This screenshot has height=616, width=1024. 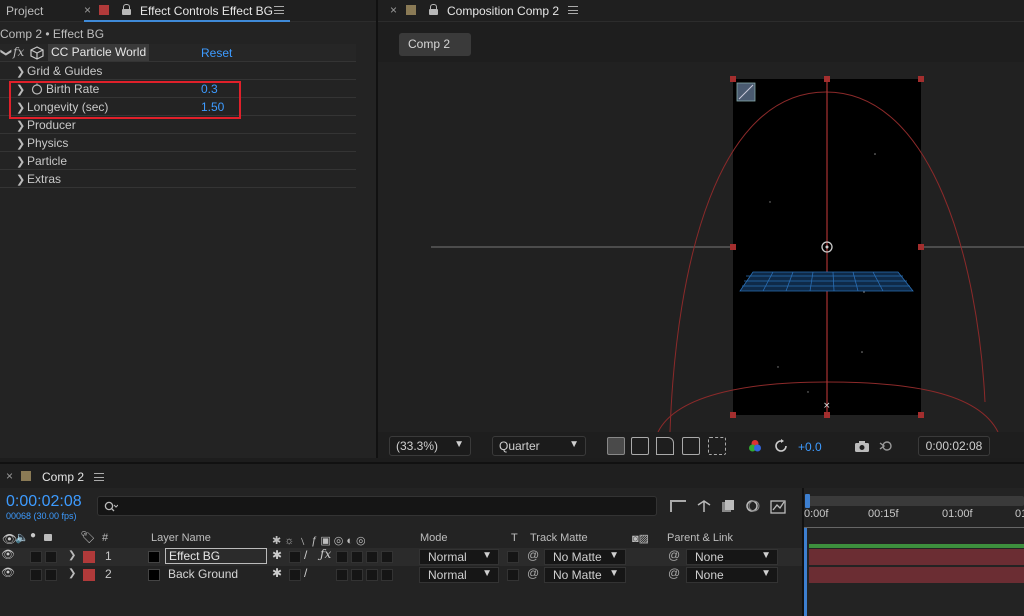 I want to click on resolution-dropdown: Quarter ▼, so click(x=539, y=446).